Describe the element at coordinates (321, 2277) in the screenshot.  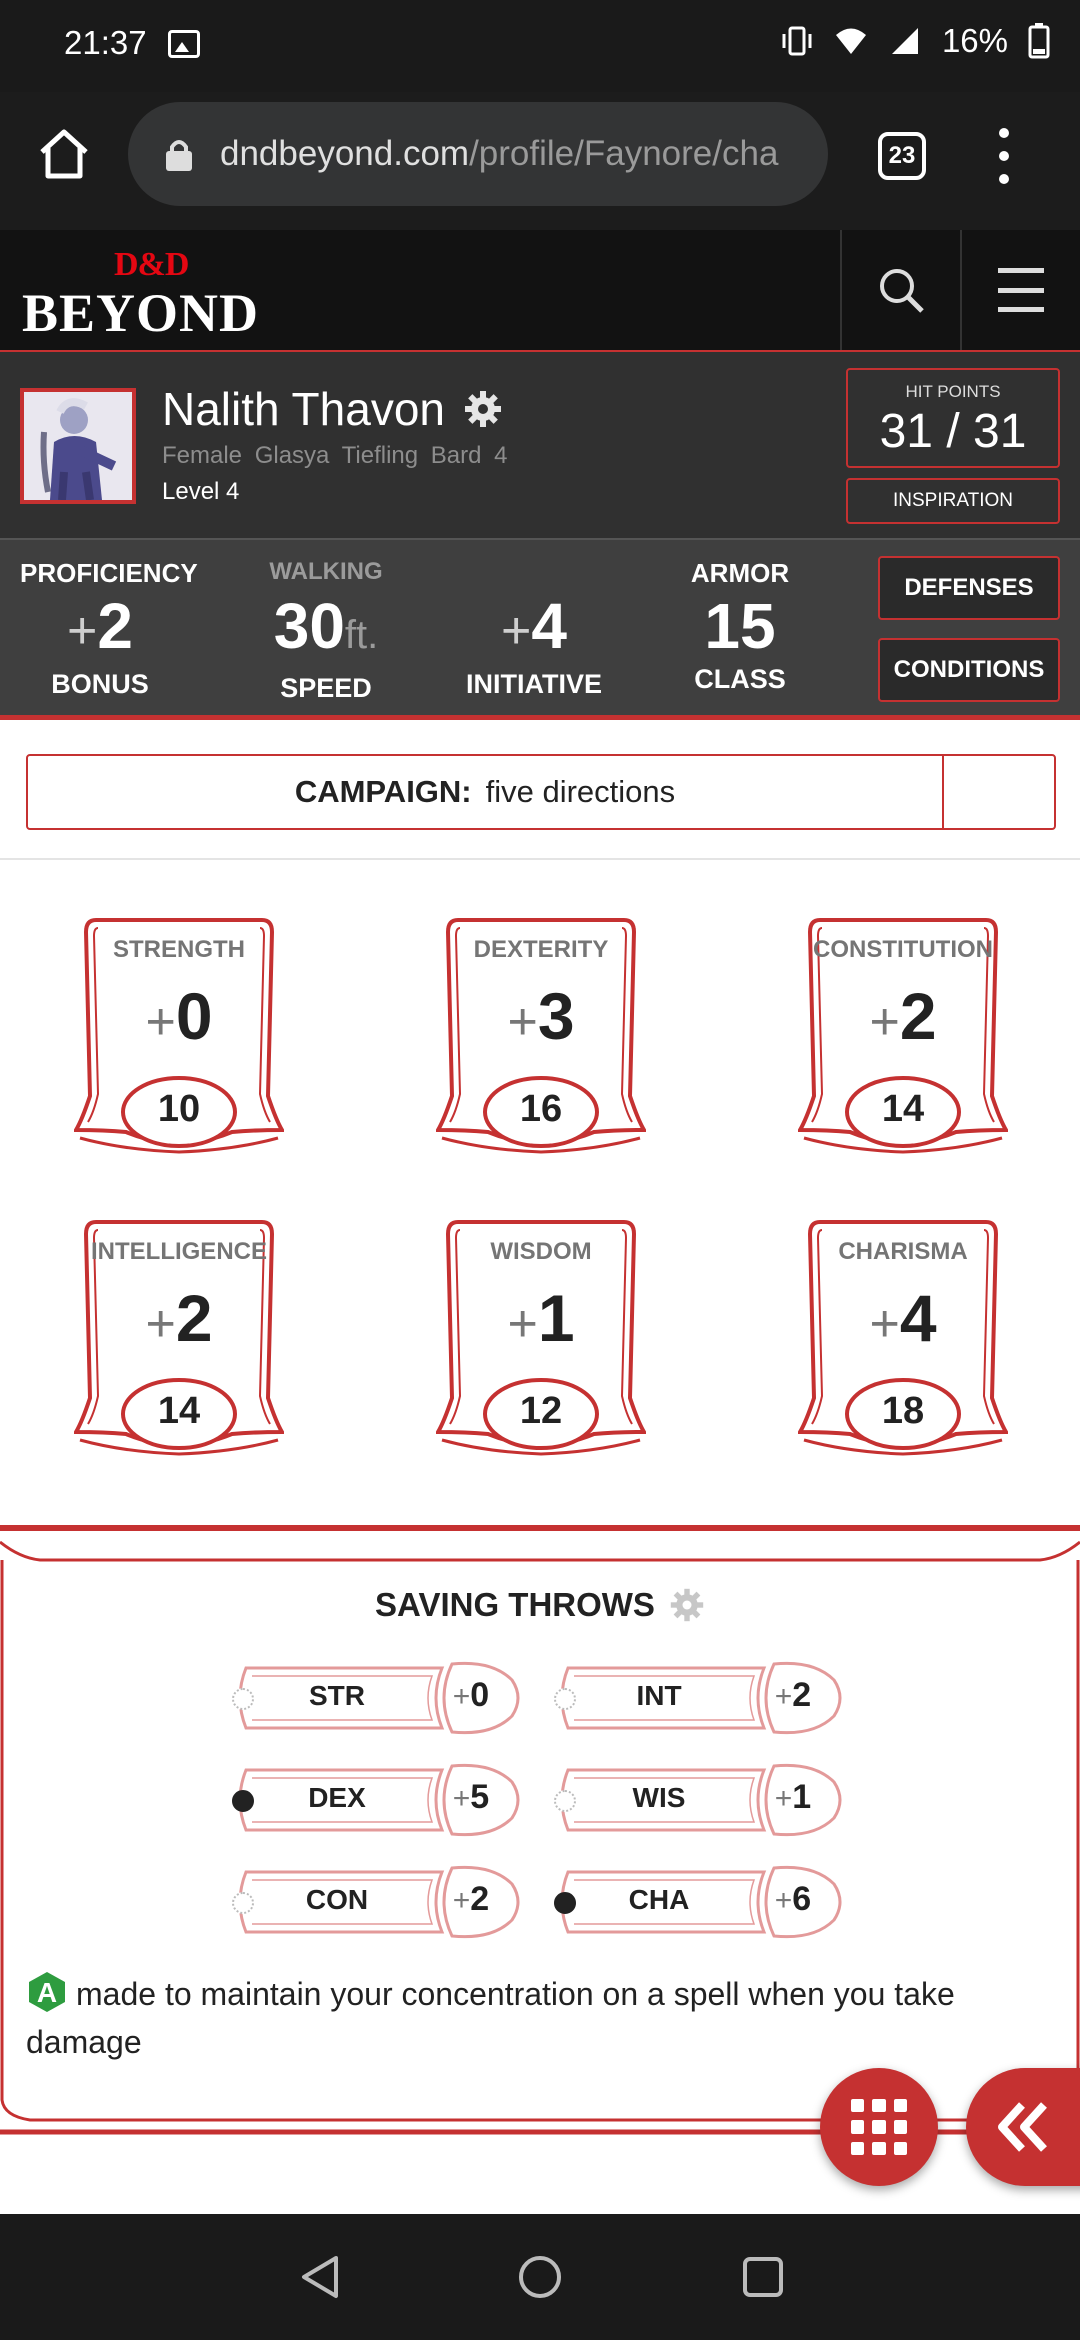
I see `nav-back-icon` at that location.